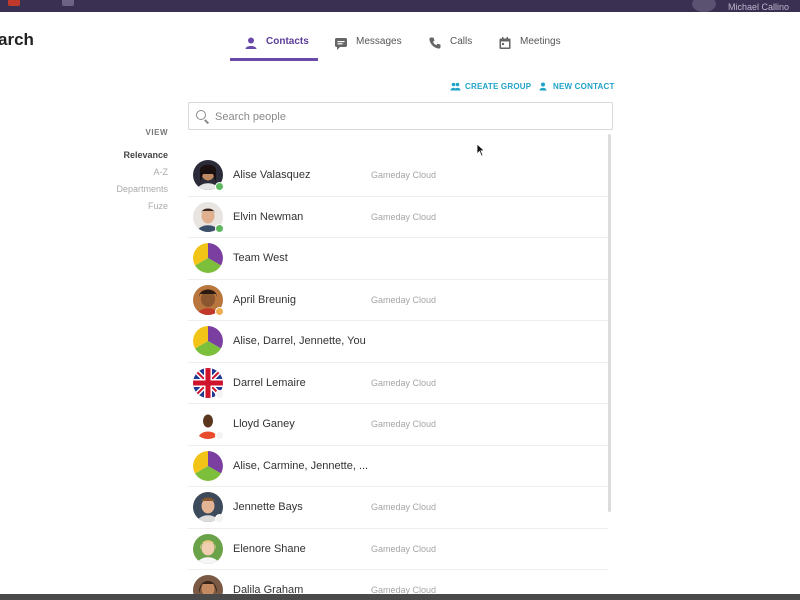 The height and width of the screenshot is (600, 800). What do you see at coordinates (435, 43) in the screenshot?
I see `phone-icon` at bounding box center [435, 43].